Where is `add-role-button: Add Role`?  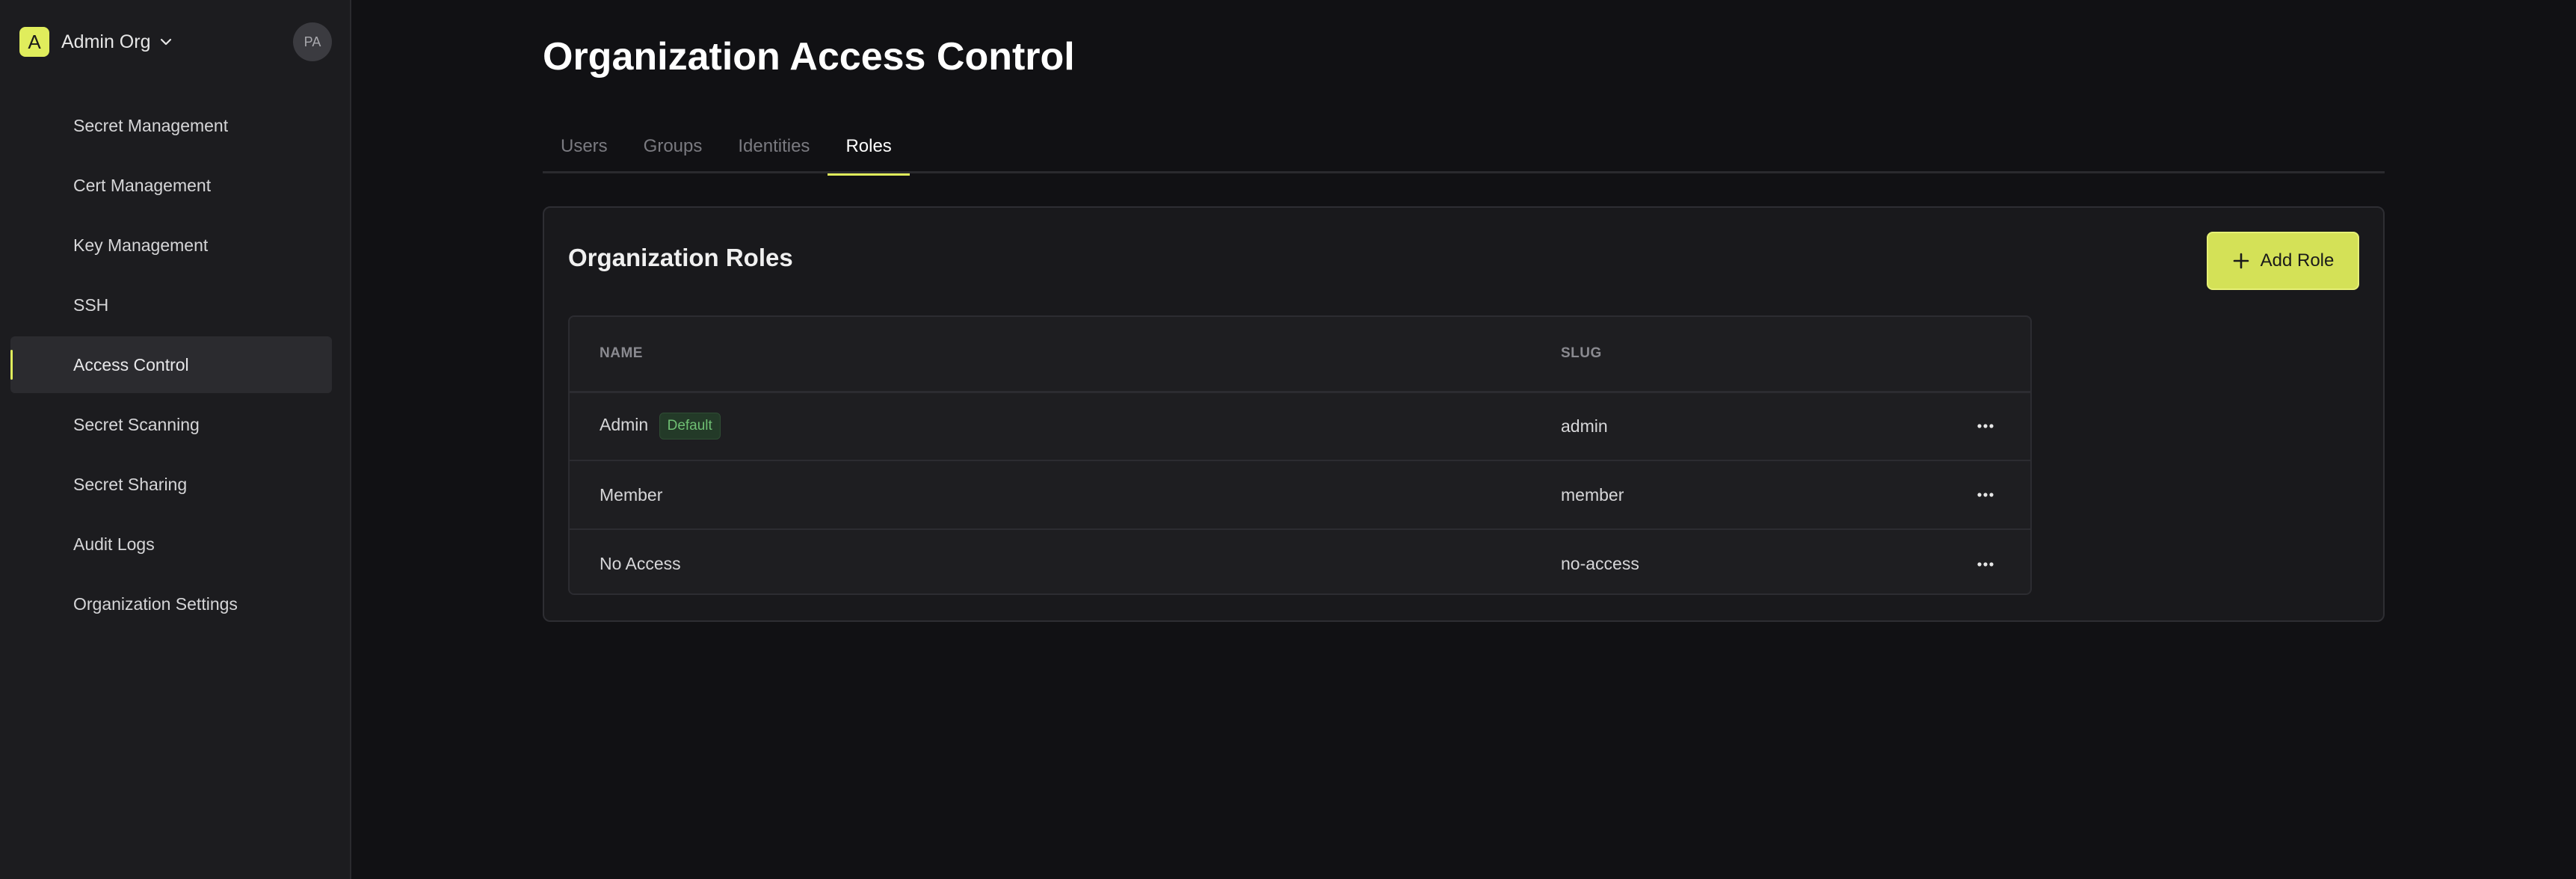 add-role-button: Add Role is located at coordinates (2283, 261).